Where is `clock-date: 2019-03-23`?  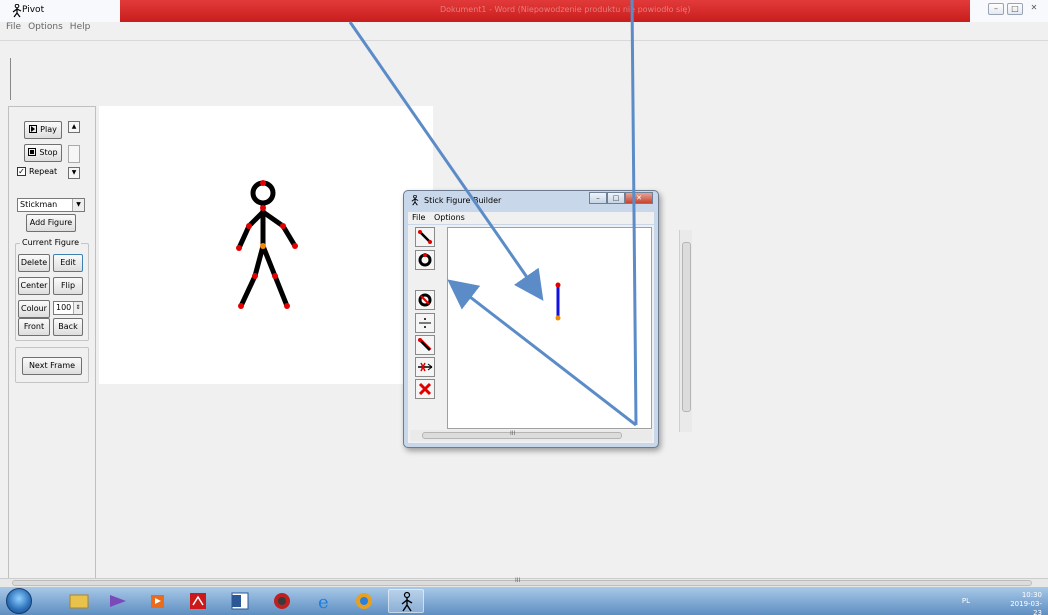 clock-date: 2019-03-23 is located at coordinates (1026, 607).